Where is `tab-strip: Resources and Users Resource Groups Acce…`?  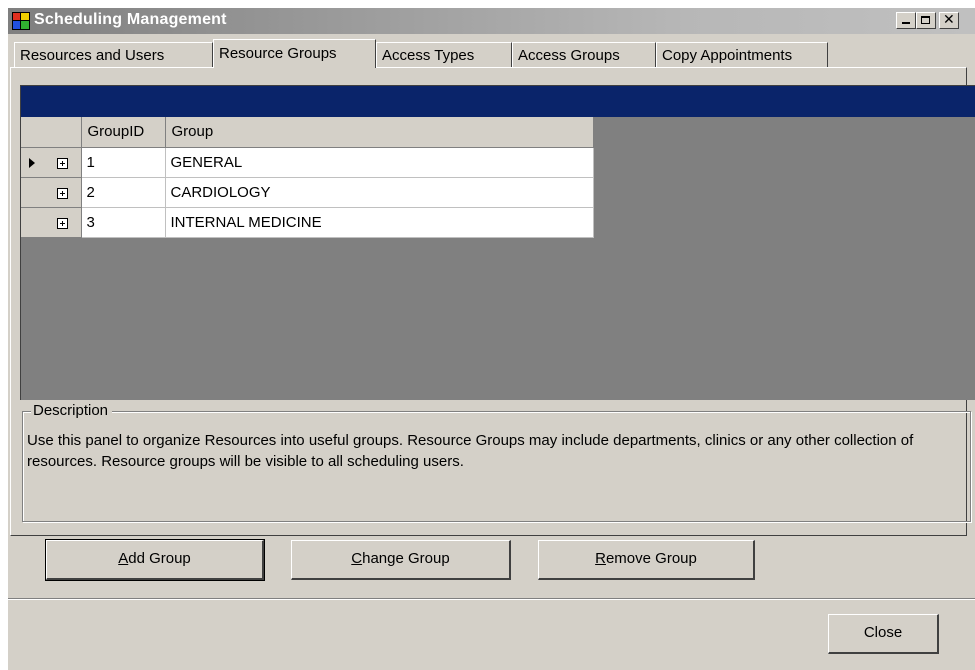
tab-strip: Resources and Users Resource Groups Acce… is located at coordinates (486, 53).